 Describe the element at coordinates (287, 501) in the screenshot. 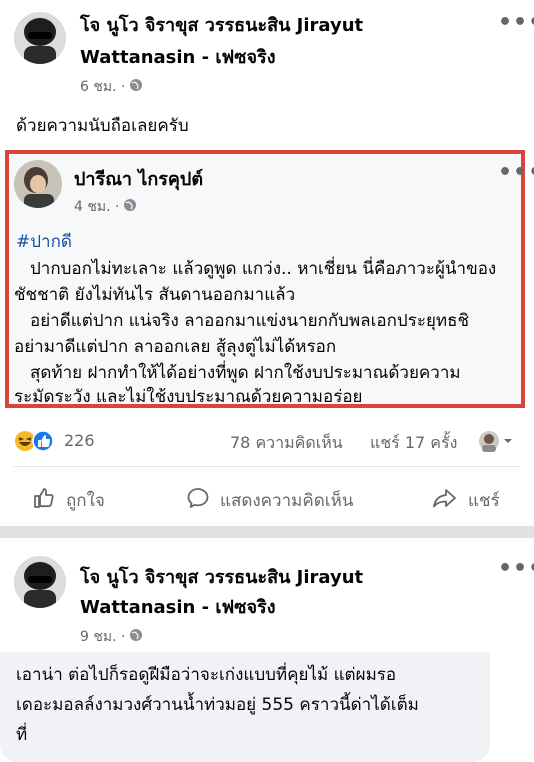

I see `comment-label: แสดงความคิดเห็น` at that location.